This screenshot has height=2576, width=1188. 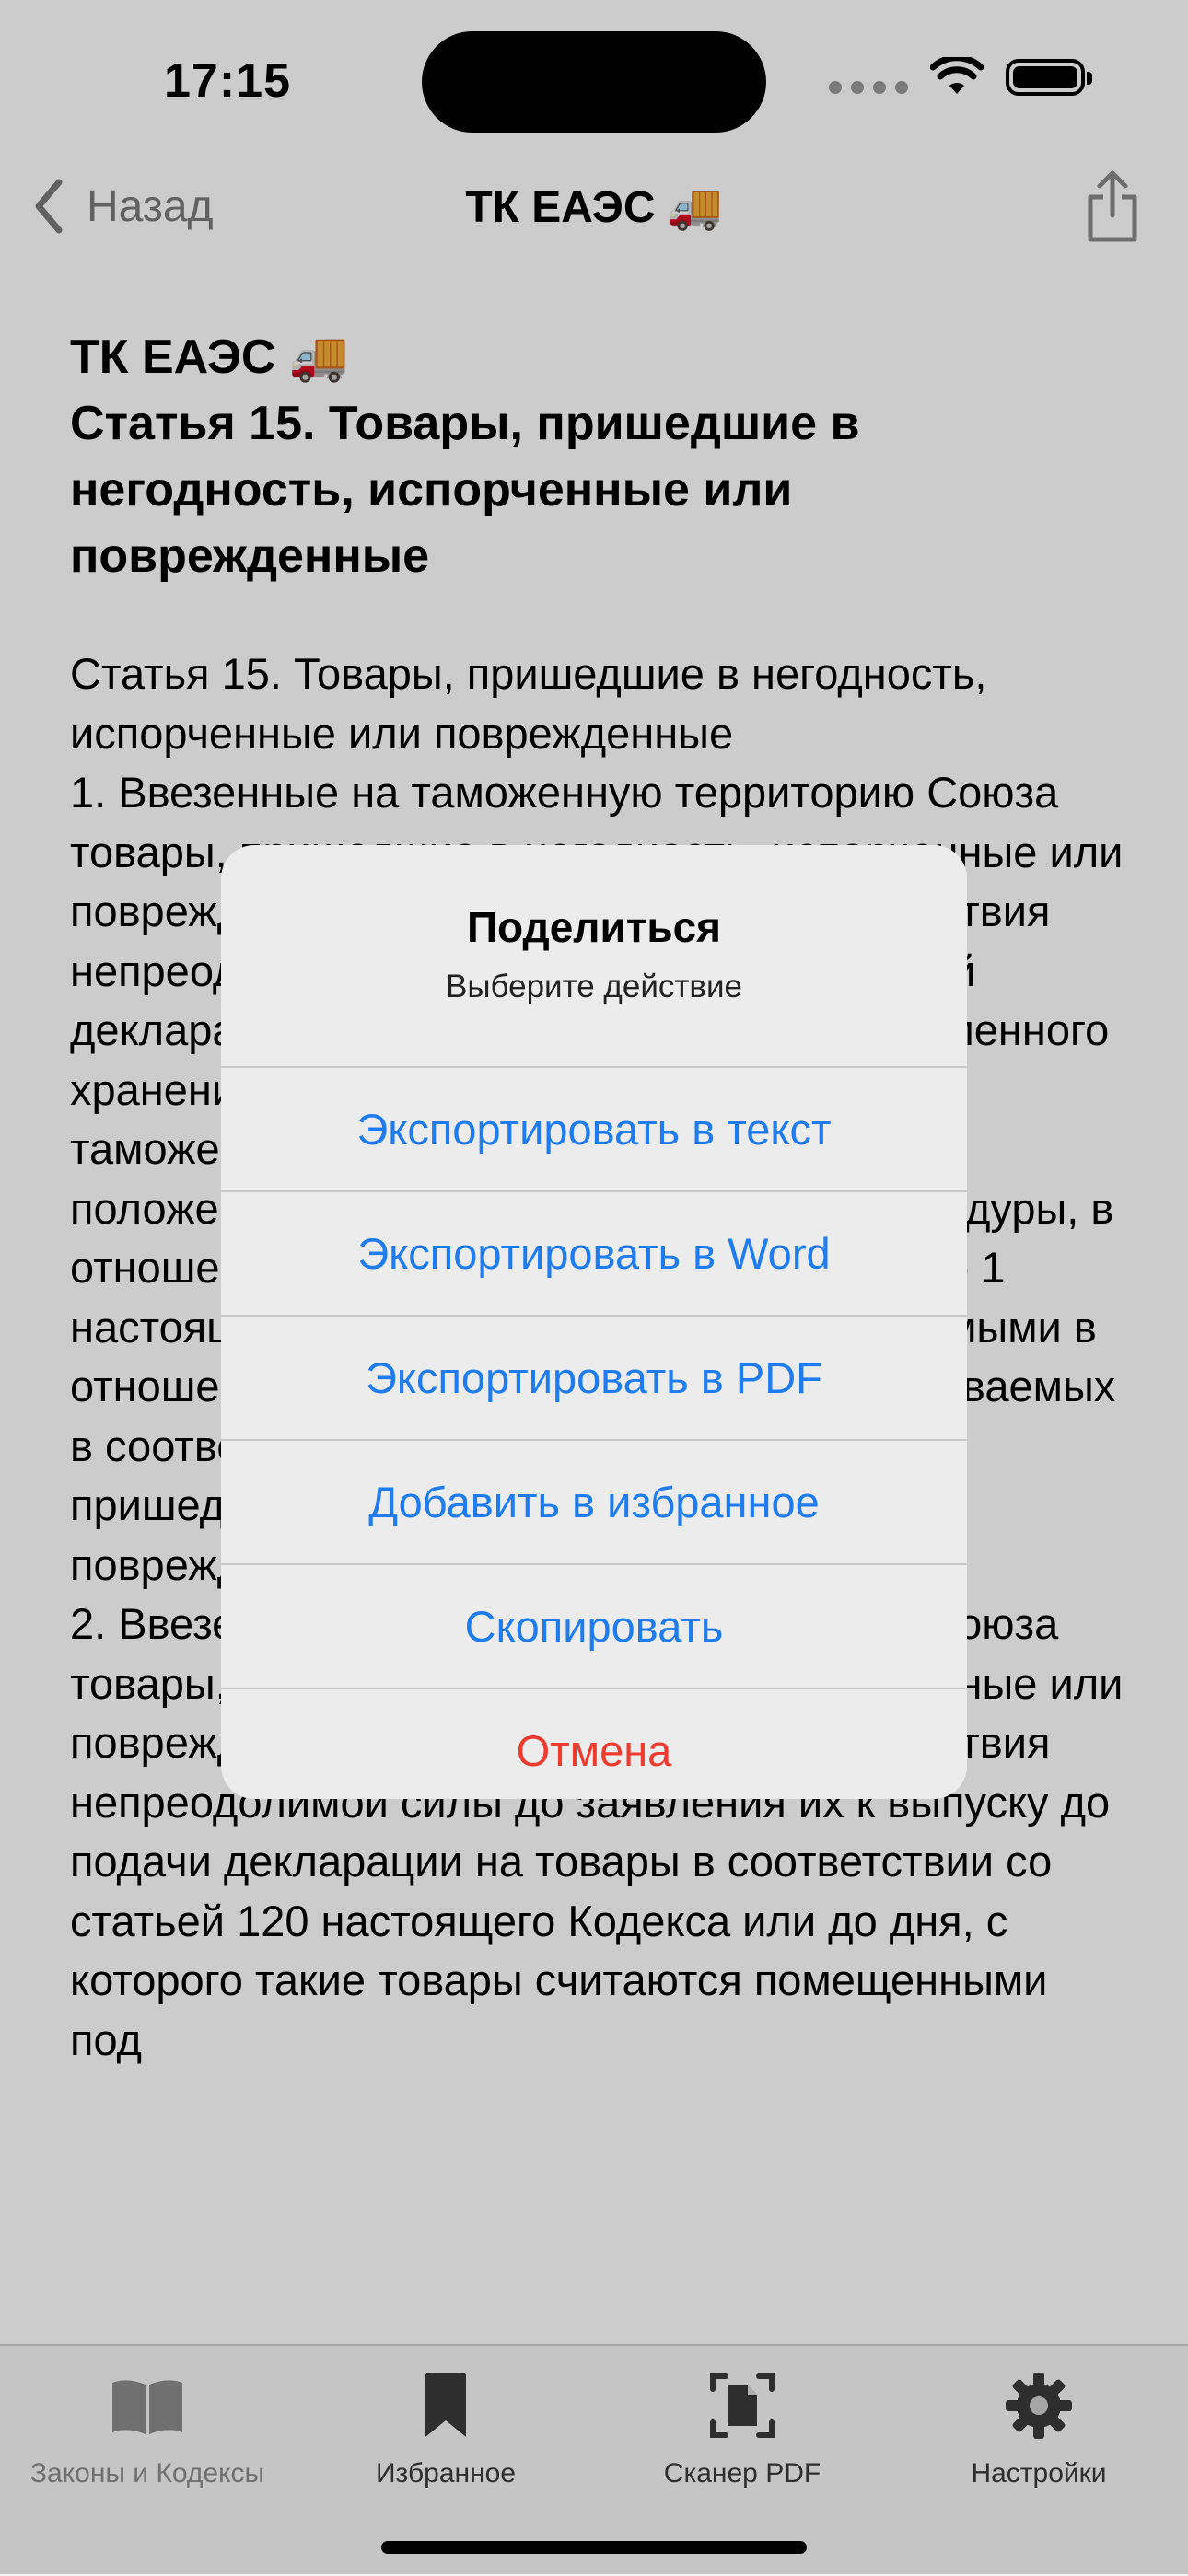 I want to click on share-dialog-subtitle: Выберите действие, so click(x=594, y=986).